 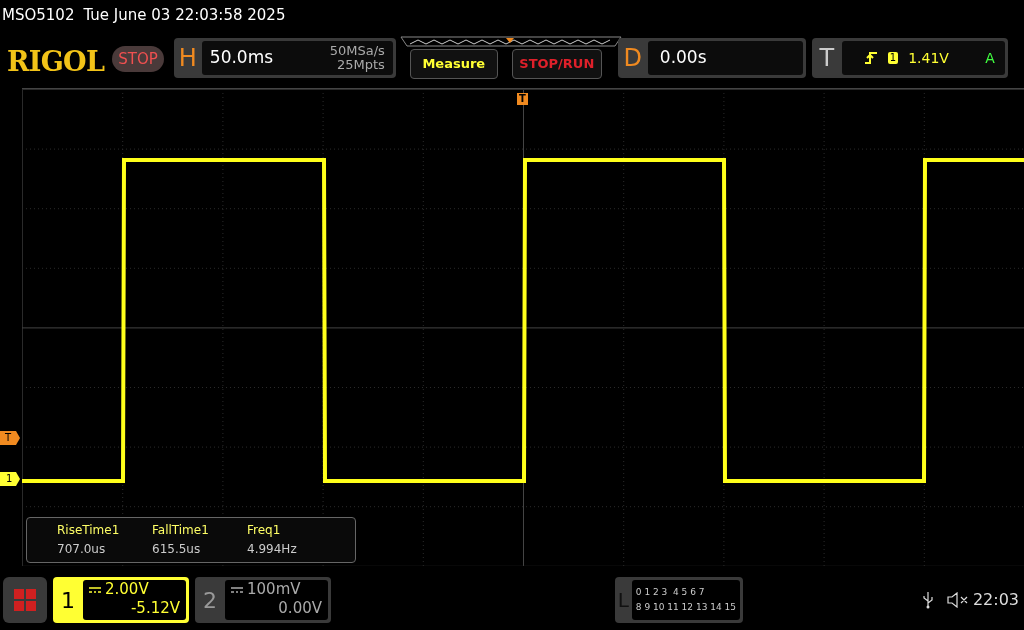 What do you see at coordinates (82, 549) in the screenshot?
I see `measurement-value: 707.0us` at bounding box center [82, 549].